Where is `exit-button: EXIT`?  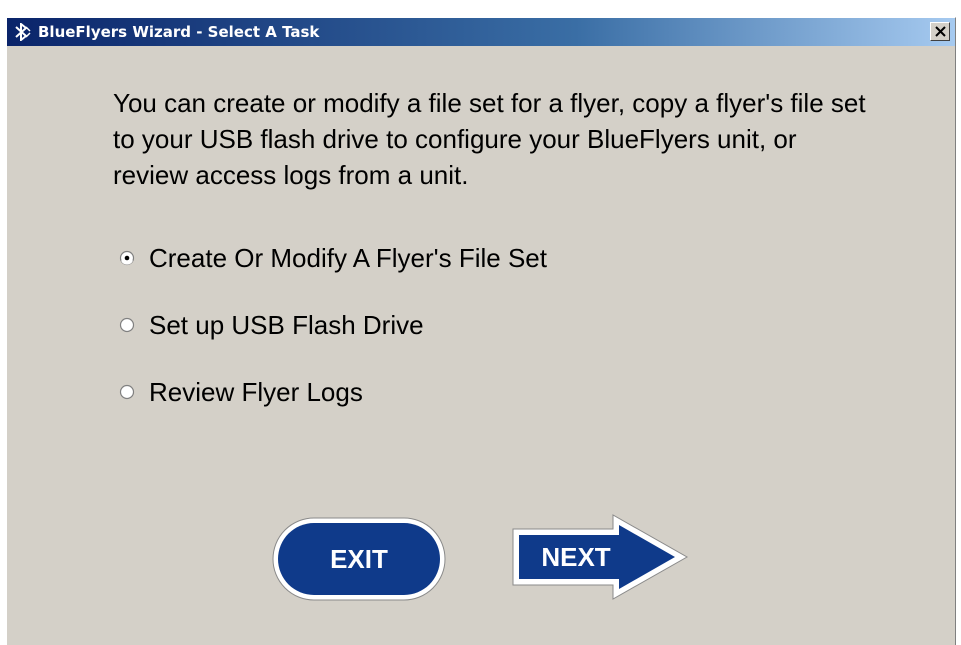 exit-button: EXIT is located at coordinates (359, 559).